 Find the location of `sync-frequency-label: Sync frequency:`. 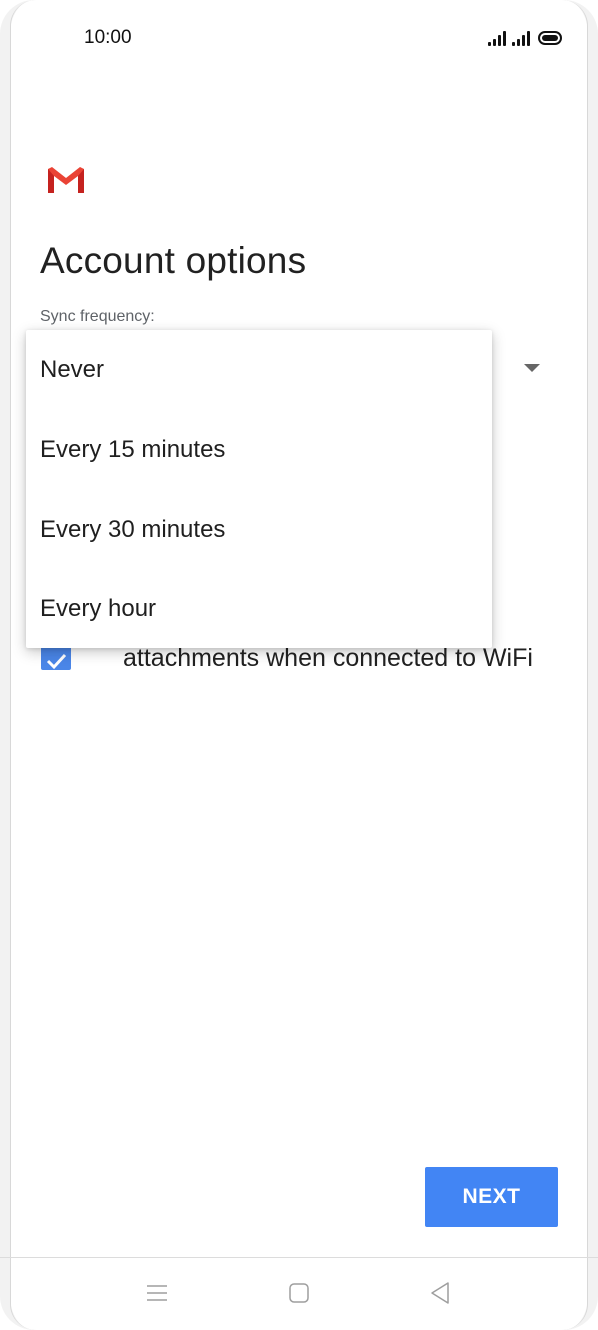

sync-frequency-label: Sync frequency: is located at coordinates (97, 316).